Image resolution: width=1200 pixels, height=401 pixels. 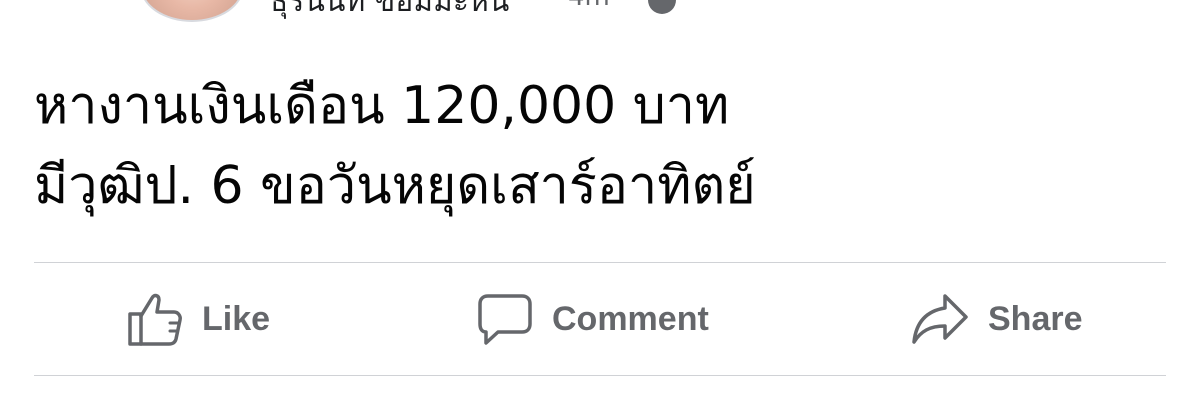 I want to click on thumbs-up-icon, so click(x=155, y=319).